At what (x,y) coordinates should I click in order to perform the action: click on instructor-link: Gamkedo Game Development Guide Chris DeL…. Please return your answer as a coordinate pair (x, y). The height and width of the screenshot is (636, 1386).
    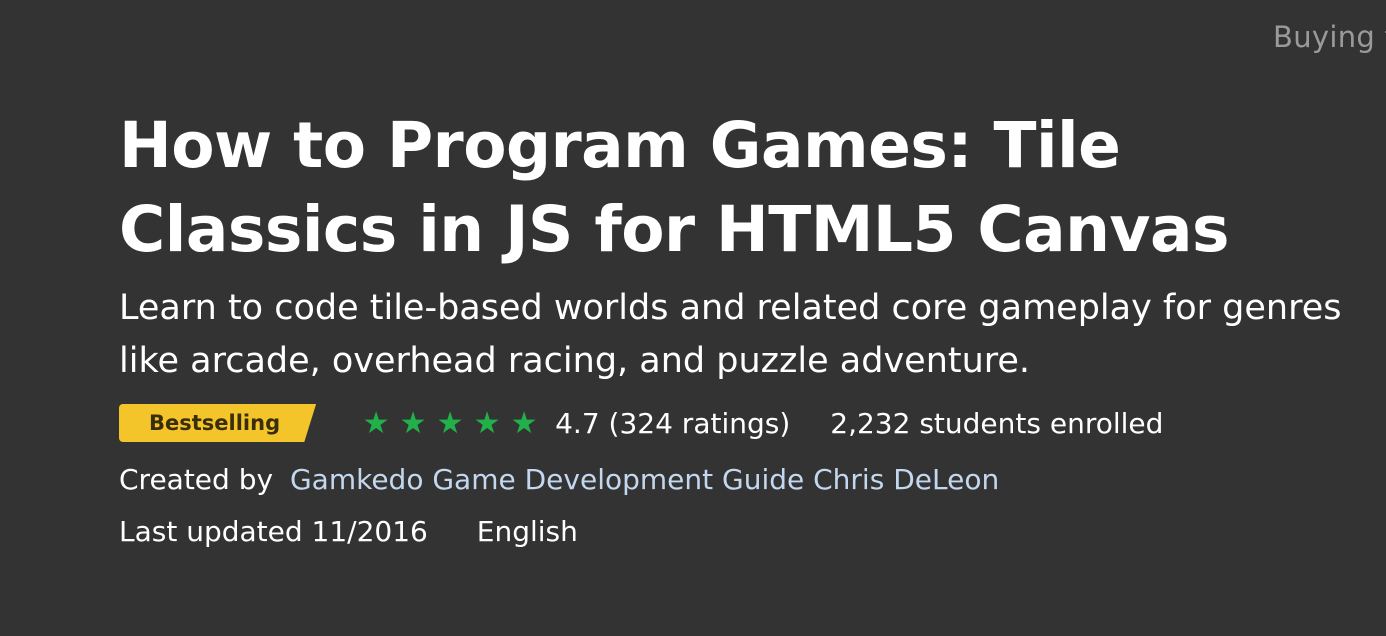
    Looking at the image, I should click on (644, 479).